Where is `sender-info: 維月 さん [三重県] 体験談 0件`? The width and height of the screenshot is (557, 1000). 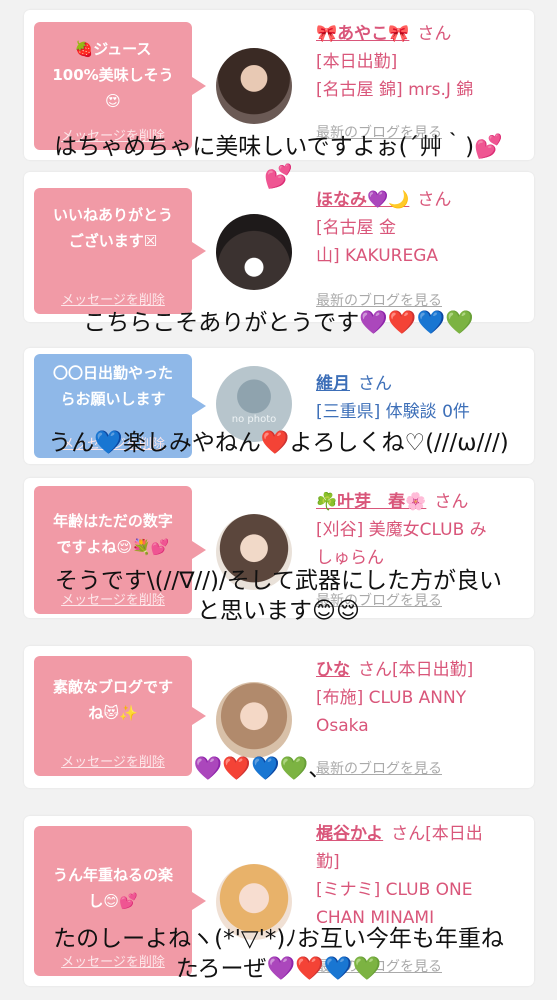
sender-info: 維月 さん [三重県] 体験談 0件 is located at coordinates (421, 398).